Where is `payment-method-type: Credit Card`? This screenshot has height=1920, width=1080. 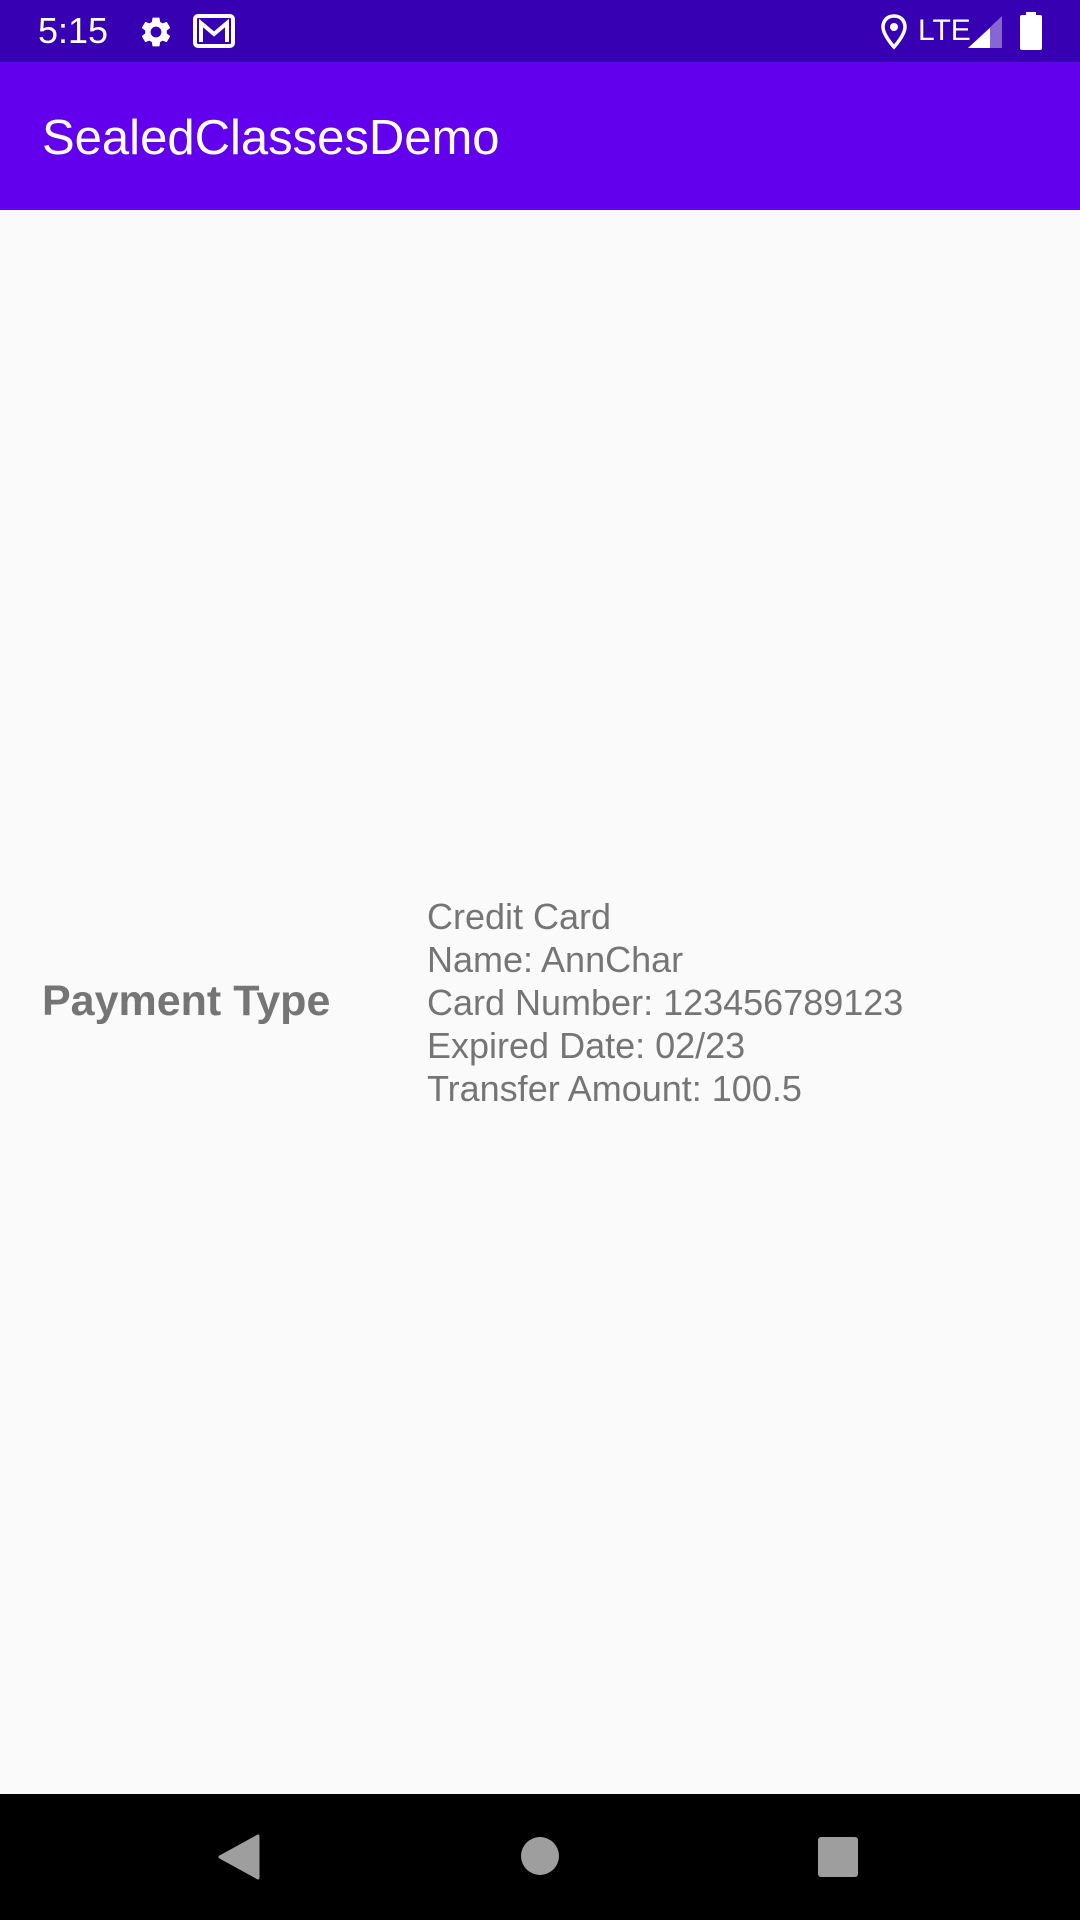
payment-method-type: Credit Card is located at coordinates (519, 916).